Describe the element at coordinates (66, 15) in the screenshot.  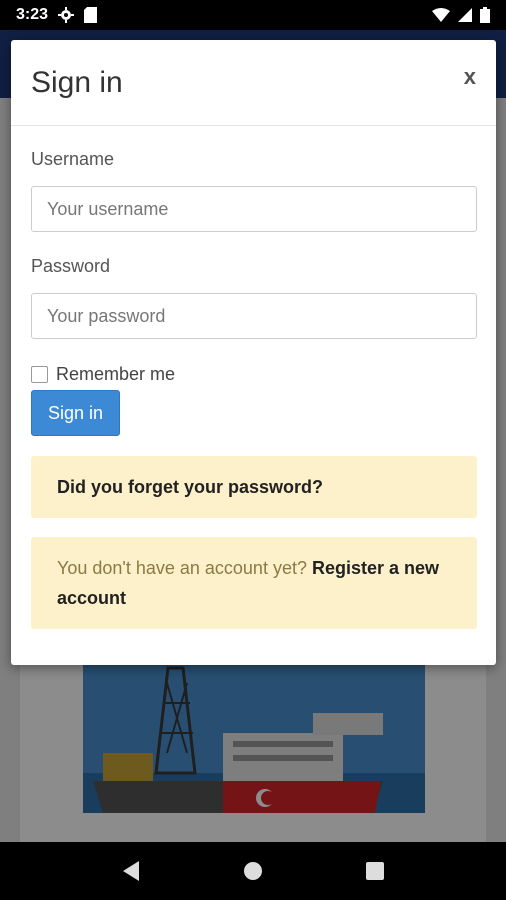
I see `gear-icon` at that location.